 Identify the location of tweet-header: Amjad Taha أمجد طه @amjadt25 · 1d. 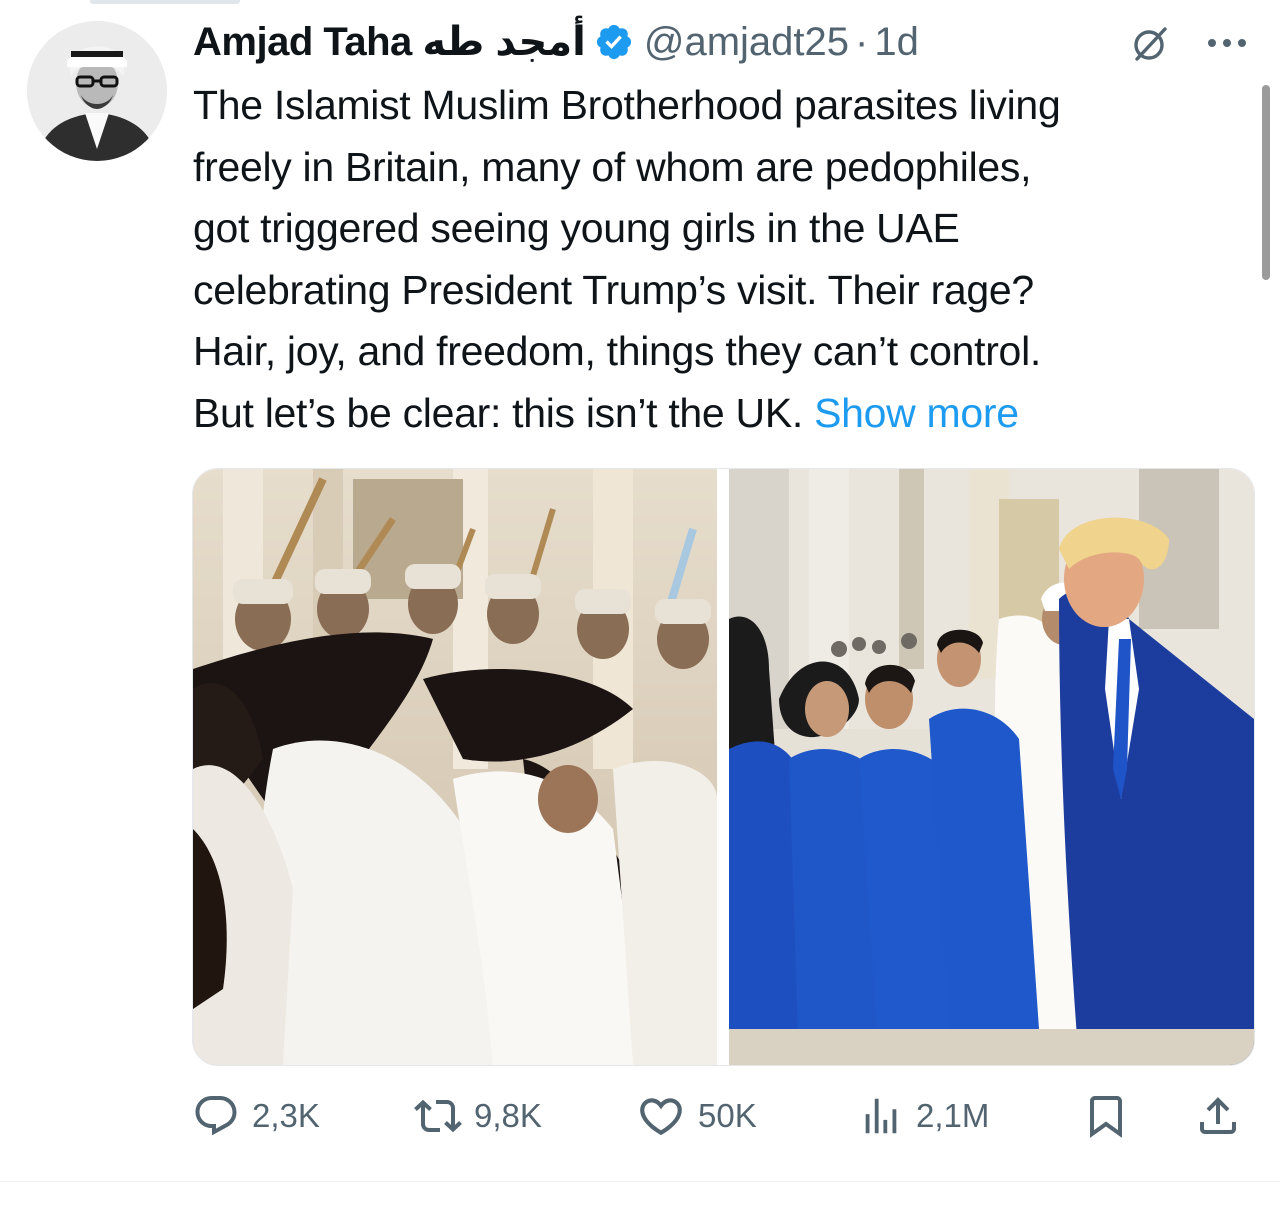
(556, 42).